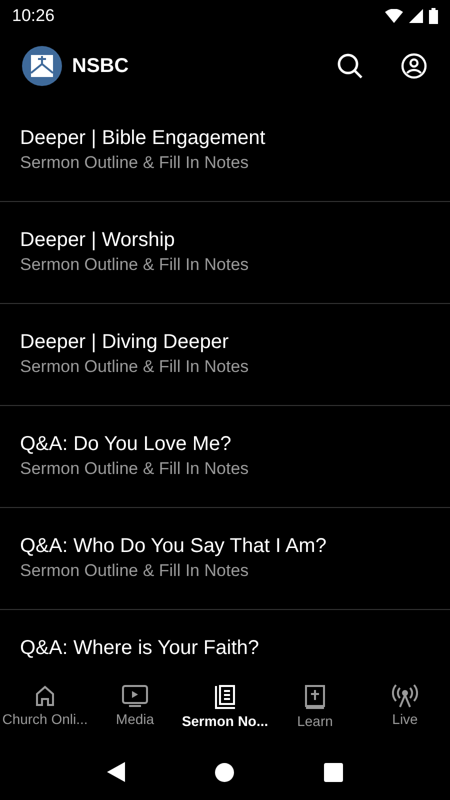 This screenshot has width=450, height=800. I want to click on sermon-title: Deeper | Worship, so click(97, 240).